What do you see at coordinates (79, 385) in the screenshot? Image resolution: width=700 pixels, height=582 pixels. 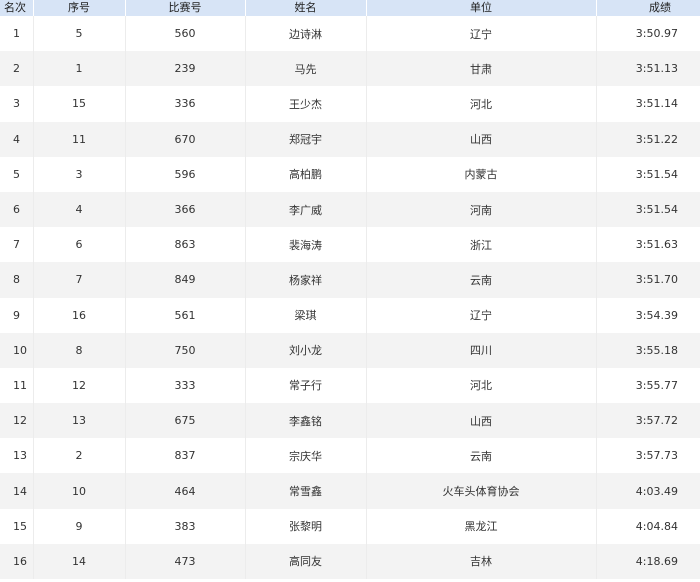 I see `seq-cell: 12` at bounding box center [79, 385].